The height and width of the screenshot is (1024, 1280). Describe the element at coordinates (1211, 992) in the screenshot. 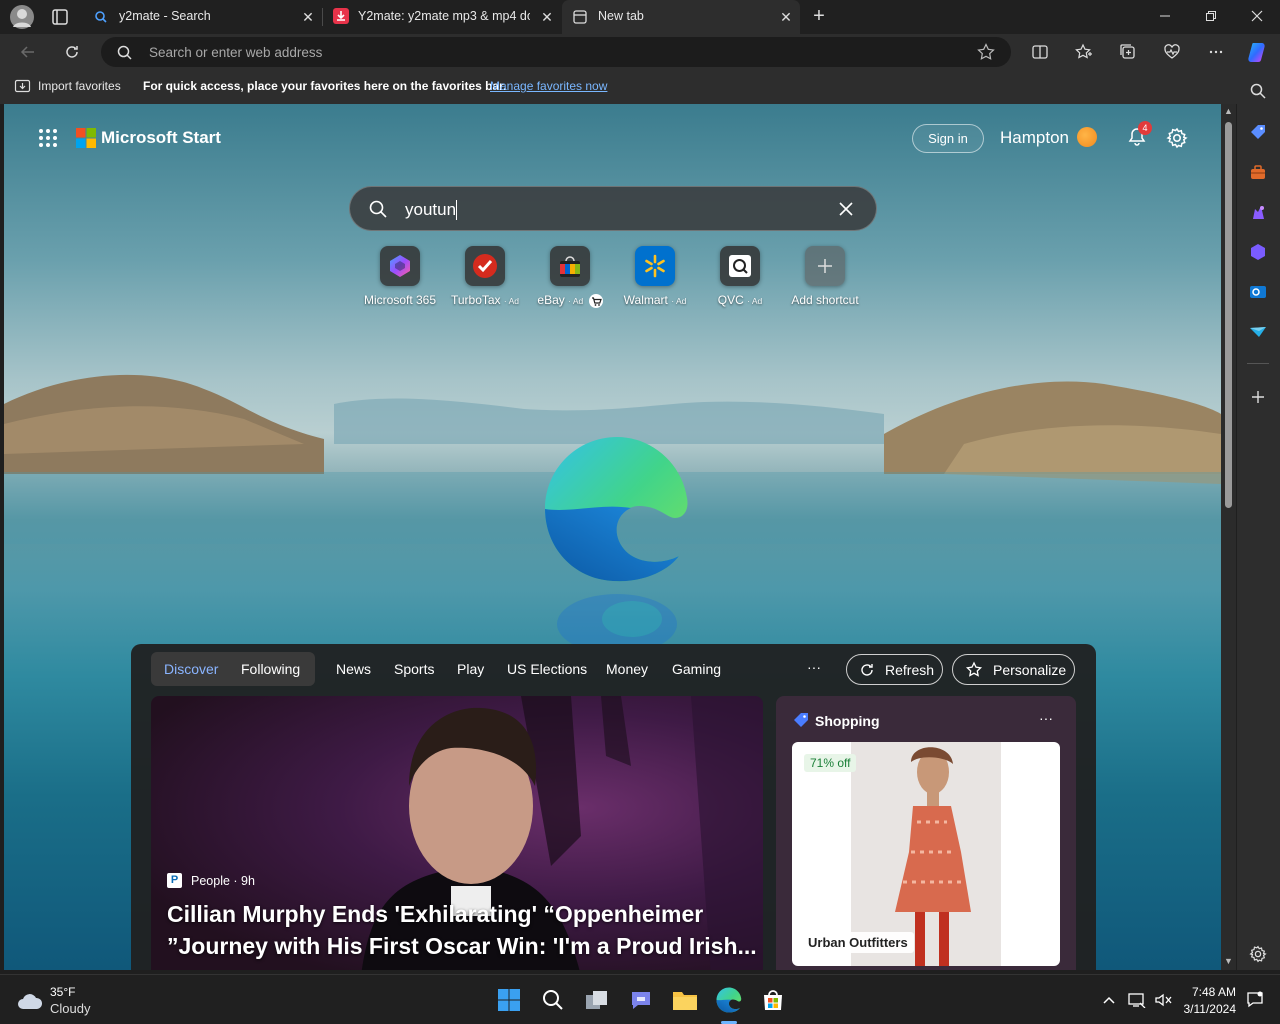

I see `clock-time: 7:48 AM` at that location.